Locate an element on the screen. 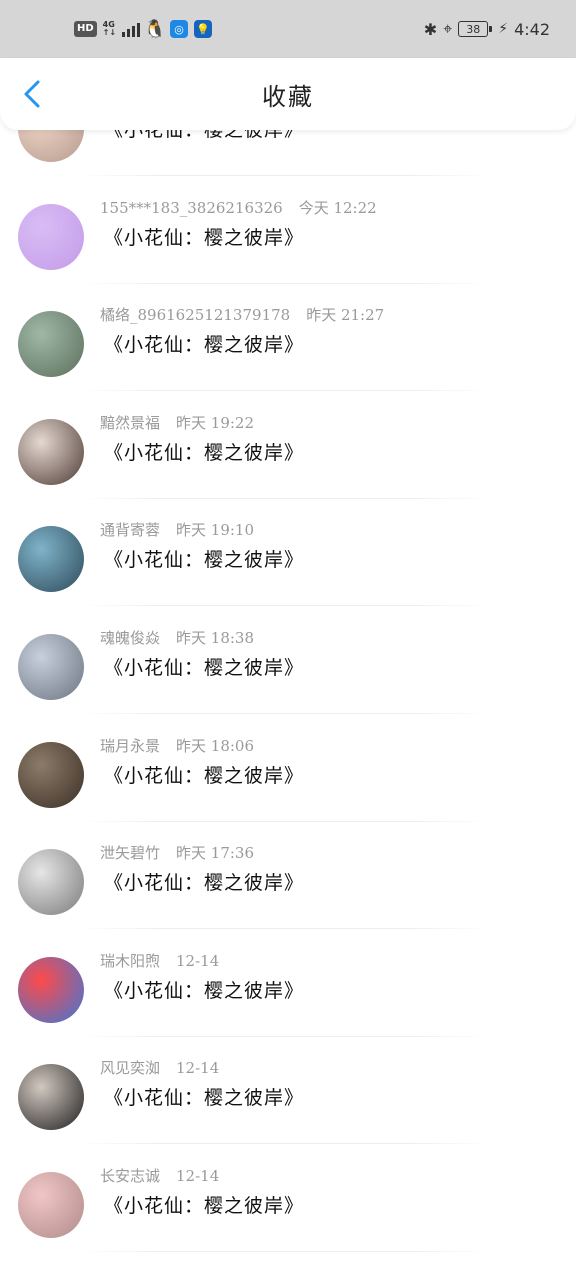 Image resolution: width=576 pixels, height=1280 pixels. list-item: 瑞木阳煦 12-14 《小花仙：樱之彼岸》 is located at coordinates (288, 1004).